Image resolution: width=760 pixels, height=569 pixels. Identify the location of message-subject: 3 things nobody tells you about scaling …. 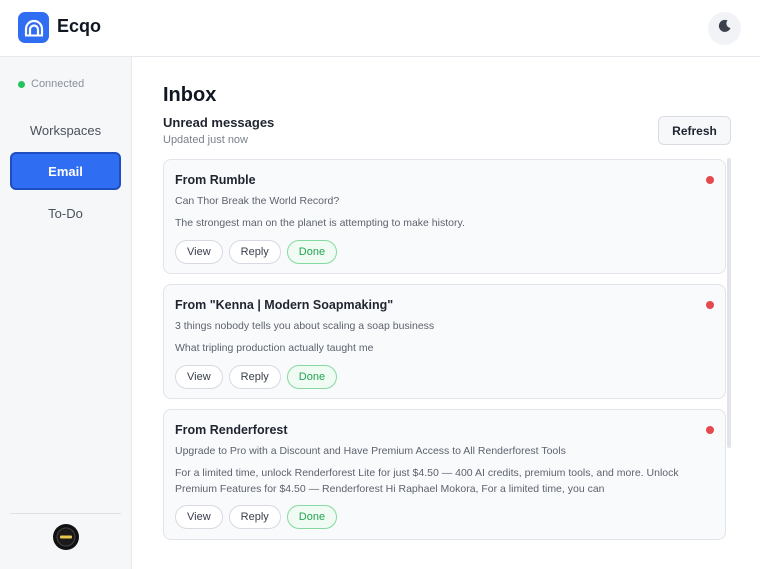
(305, 326).